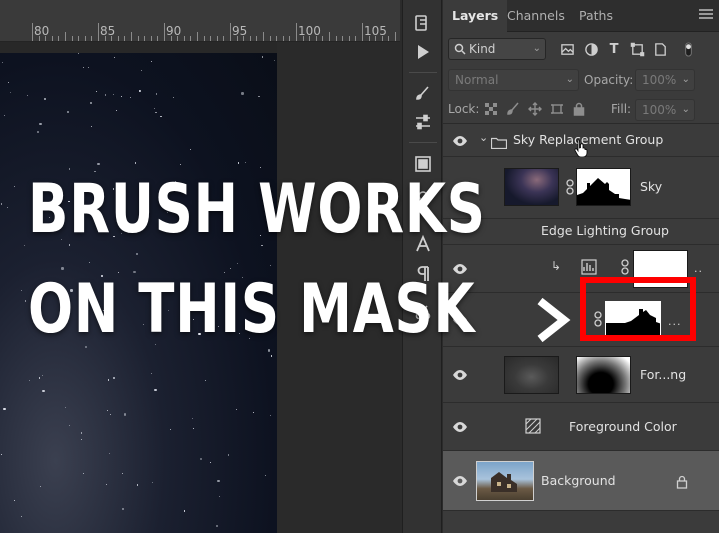 This screenshot has width=719, height=533. Describe the element at coordinates (688, 49) in the screenshot. I see `filter-toggle-icon` at that location.